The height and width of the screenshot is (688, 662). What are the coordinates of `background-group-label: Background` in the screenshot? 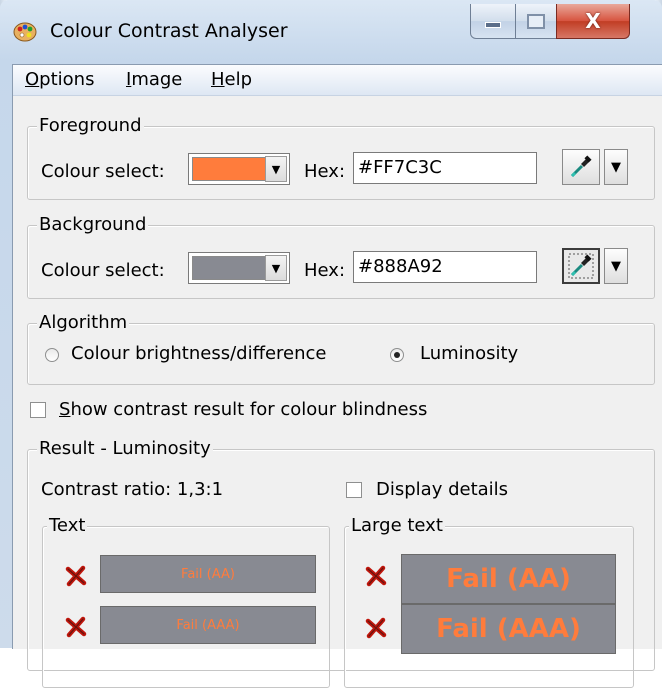 It's located at (93, 224).